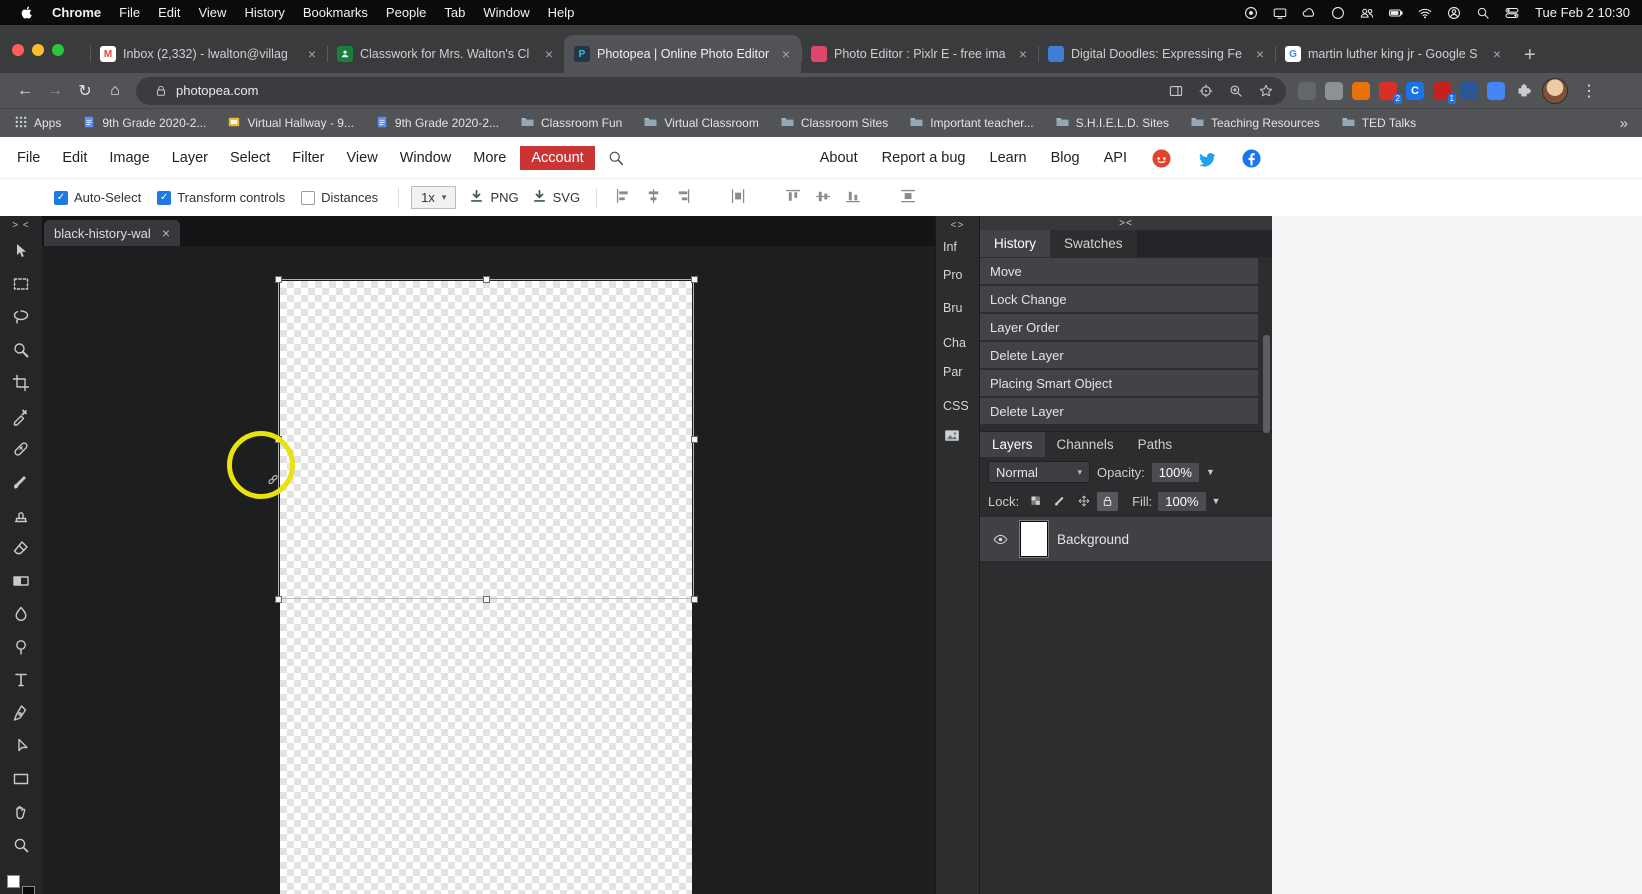 This screenshot has height=894, width=1642. Describe the element at coordinates (960, 275) in the screenshot. I see `dock-panel-pro: Pro` at that location.